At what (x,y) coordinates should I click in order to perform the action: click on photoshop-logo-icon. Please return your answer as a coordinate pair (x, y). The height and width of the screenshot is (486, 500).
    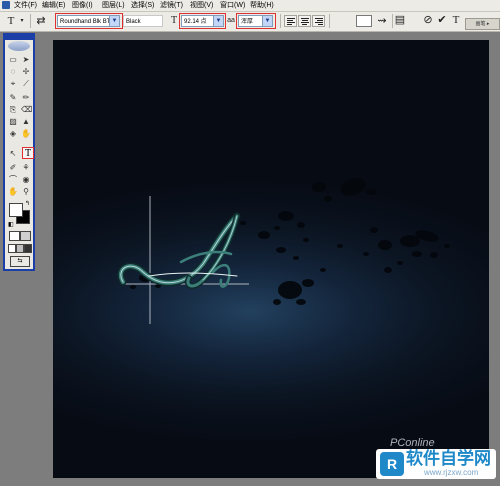
    Looking at the image, I should click on (6, 5).